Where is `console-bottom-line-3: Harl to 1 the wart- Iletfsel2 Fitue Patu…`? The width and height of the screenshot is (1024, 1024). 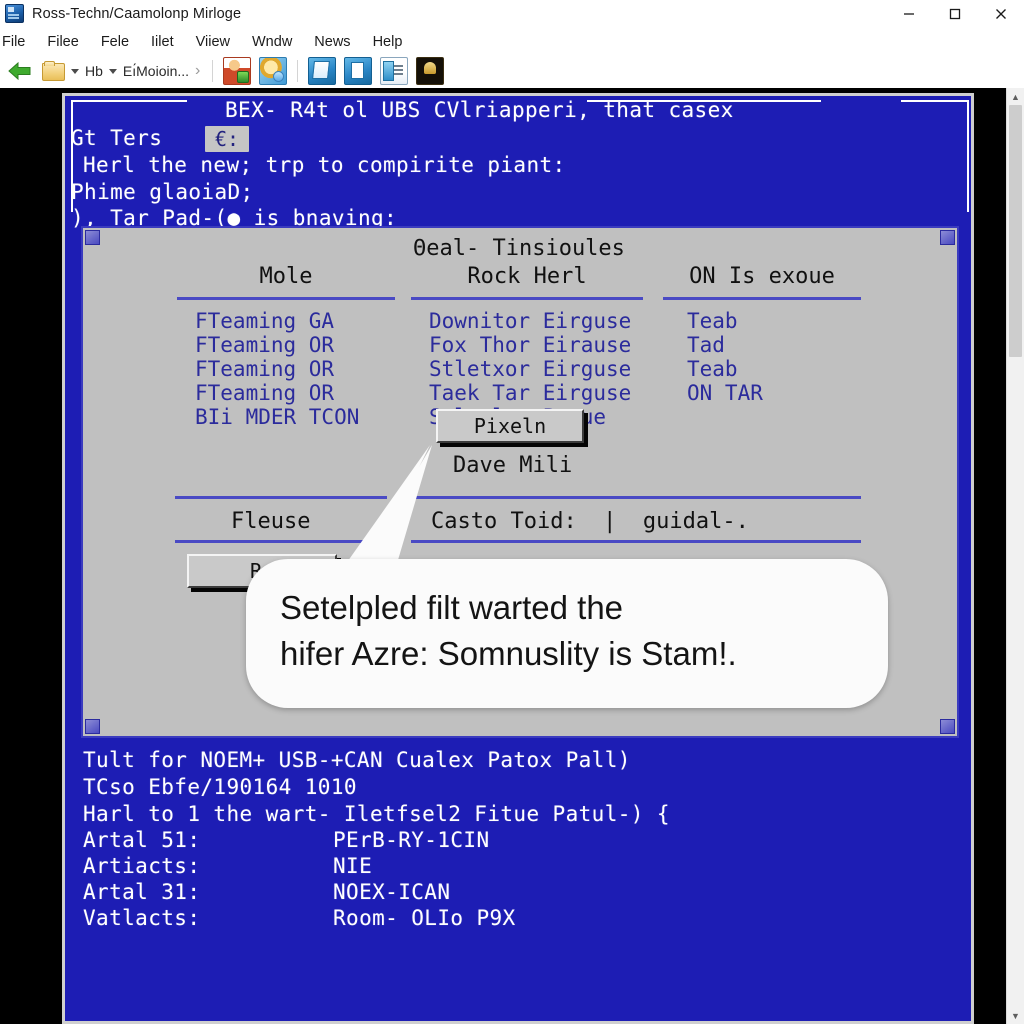 console-bottom-line-3: Harl to 1 the wart- Iletfsel2 Fitue Patu… is located at coordinates (376, 814).